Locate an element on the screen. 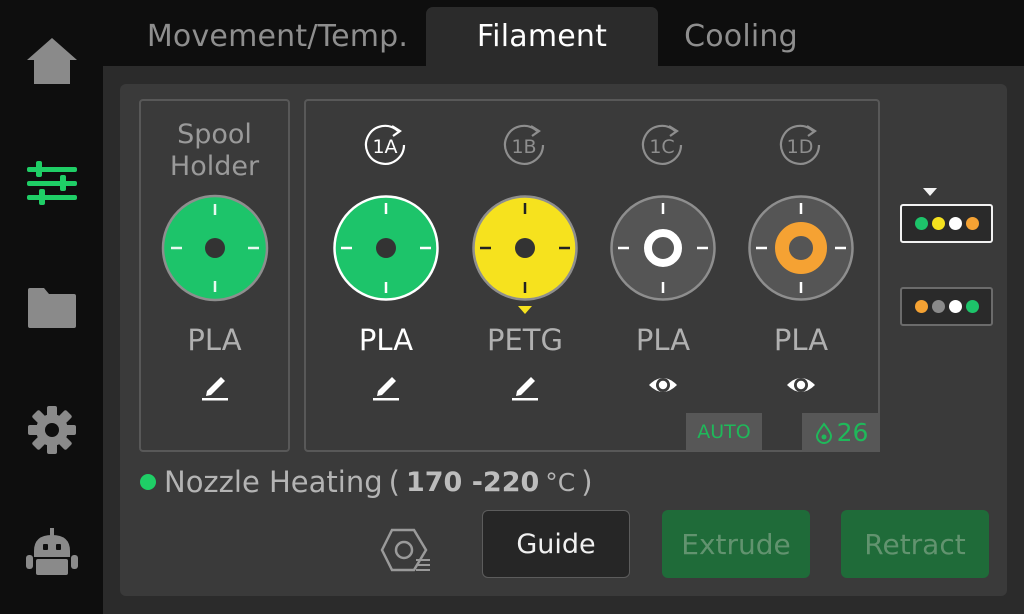 The image size is (1024, 614). sidebar-item-files is located at coordinates (52, 308).